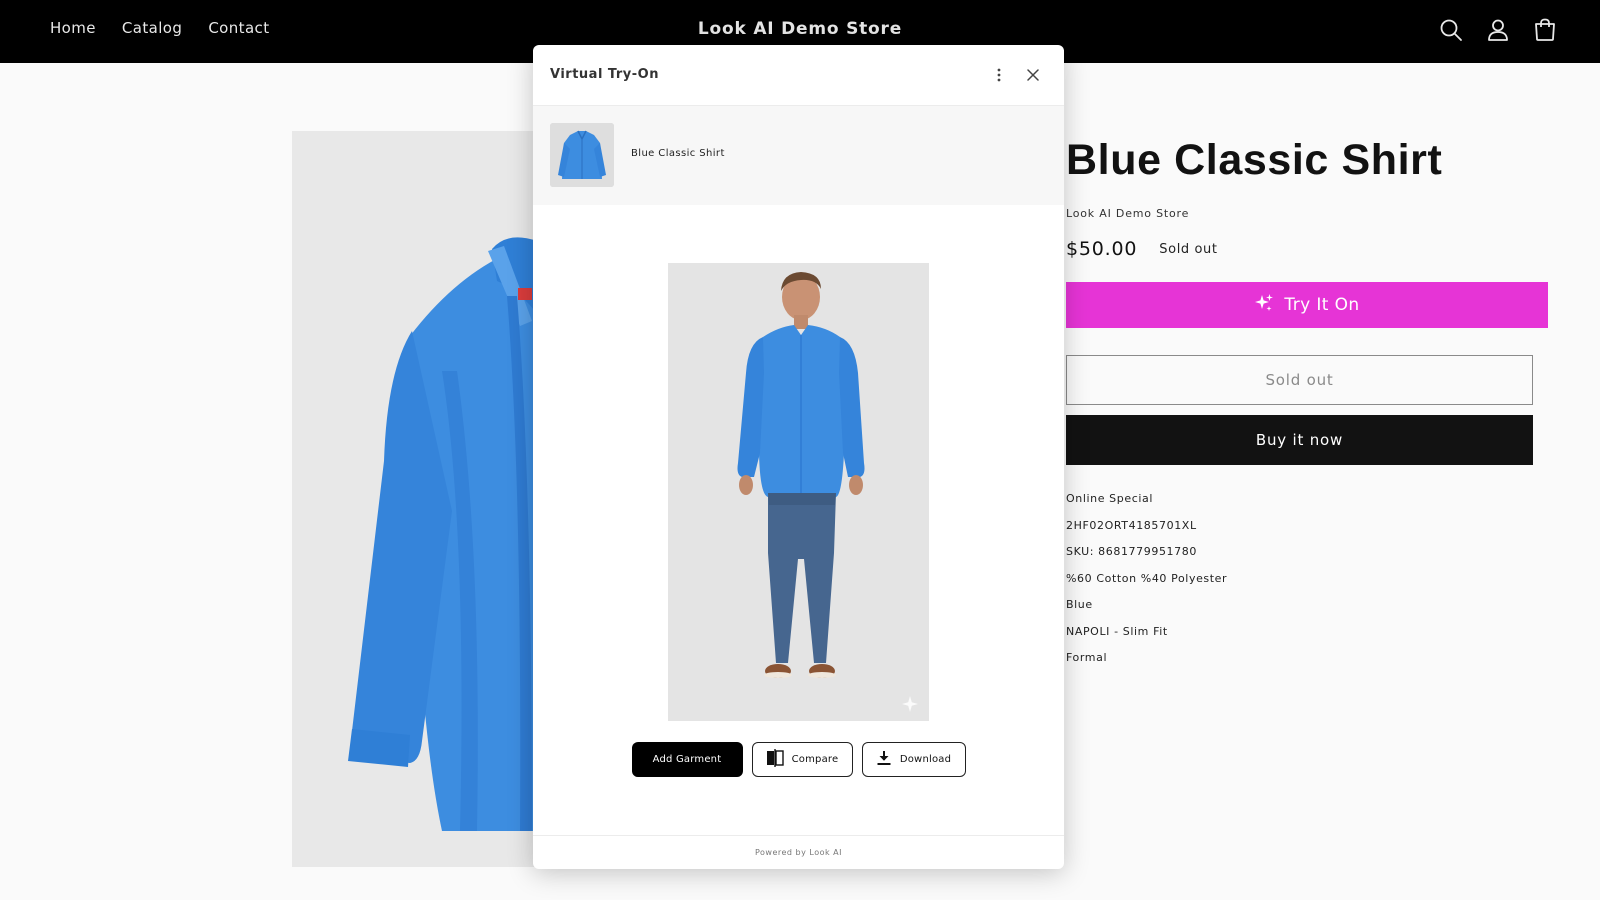  Describe the element at coordinates (1102, 249) in the screenshot. I see `product-price: $50.00` at that location.